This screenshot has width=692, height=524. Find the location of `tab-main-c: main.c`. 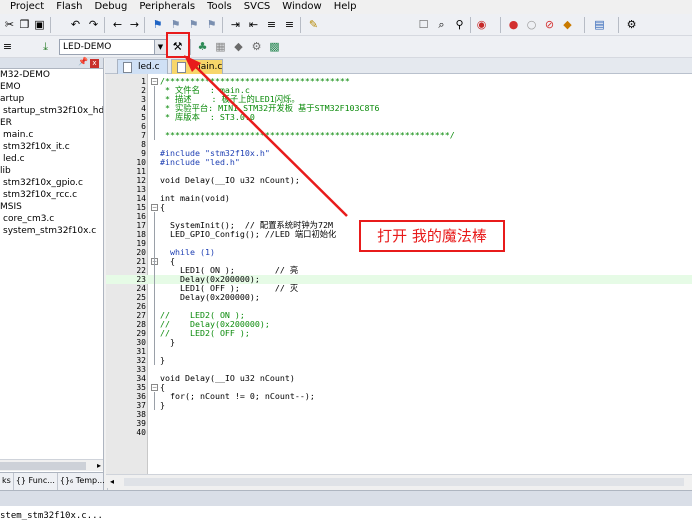

tab-main-c: main.c is located at coordinates (197, 66).